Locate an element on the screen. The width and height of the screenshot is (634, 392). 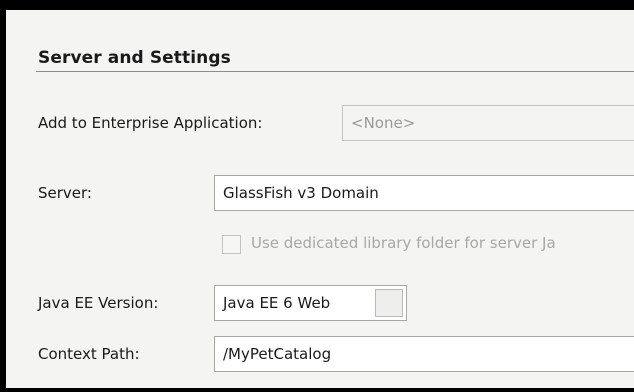
section-title: Server and Settings is located at coordinates (134, 58).